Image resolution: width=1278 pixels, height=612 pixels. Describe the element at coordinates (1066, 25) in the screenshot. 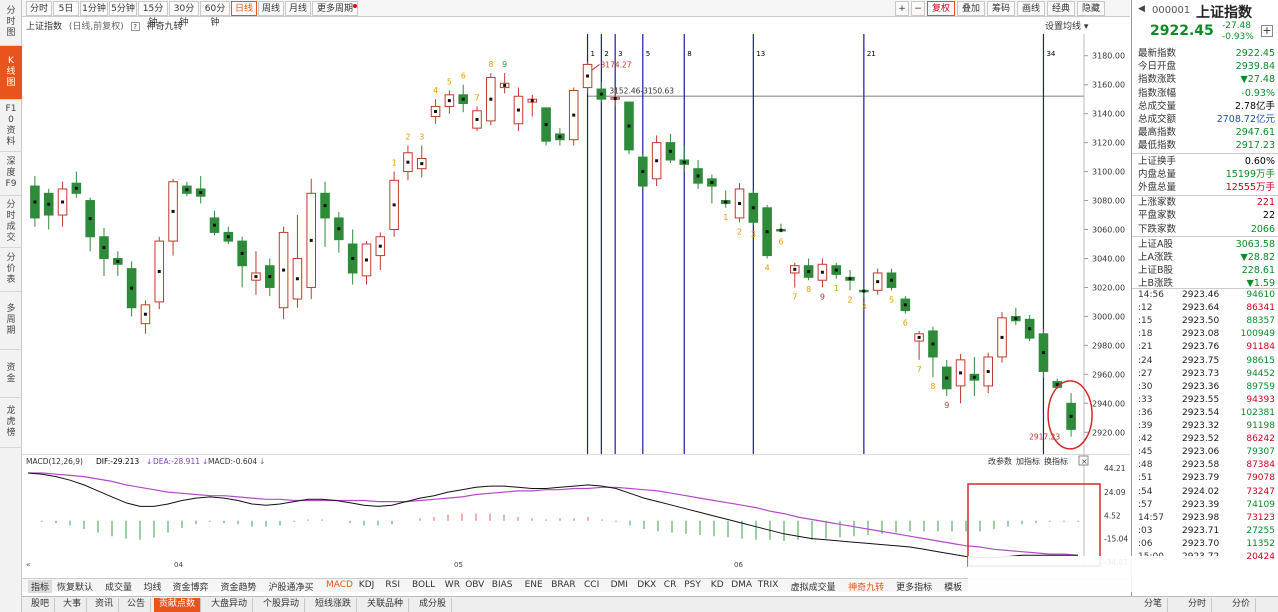

I see `ma-settings-button: 设置均线 ▾` at that location.